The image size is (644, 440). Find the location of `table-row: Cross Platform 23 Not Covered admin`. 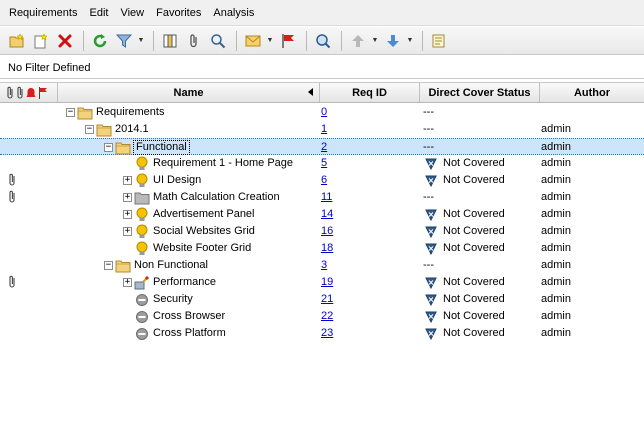

table-row: Cross Platform 23 Not Covered admin is located at coordinates (322, 333).